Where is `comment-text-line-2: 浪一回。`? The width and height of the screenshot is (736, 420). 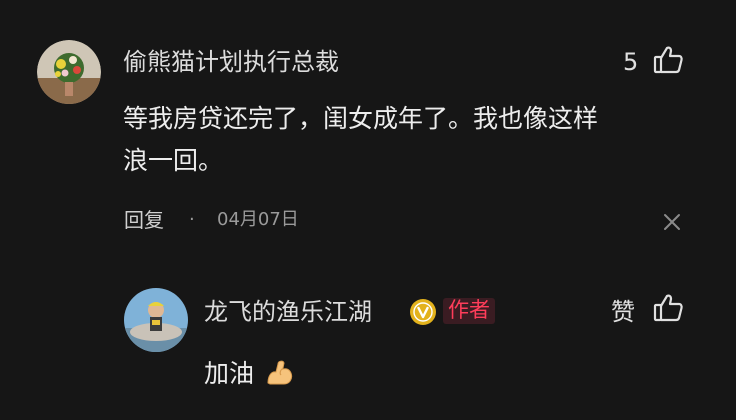 comment-text-line-2: 浪一回。 is located at coordinates (173, 160).